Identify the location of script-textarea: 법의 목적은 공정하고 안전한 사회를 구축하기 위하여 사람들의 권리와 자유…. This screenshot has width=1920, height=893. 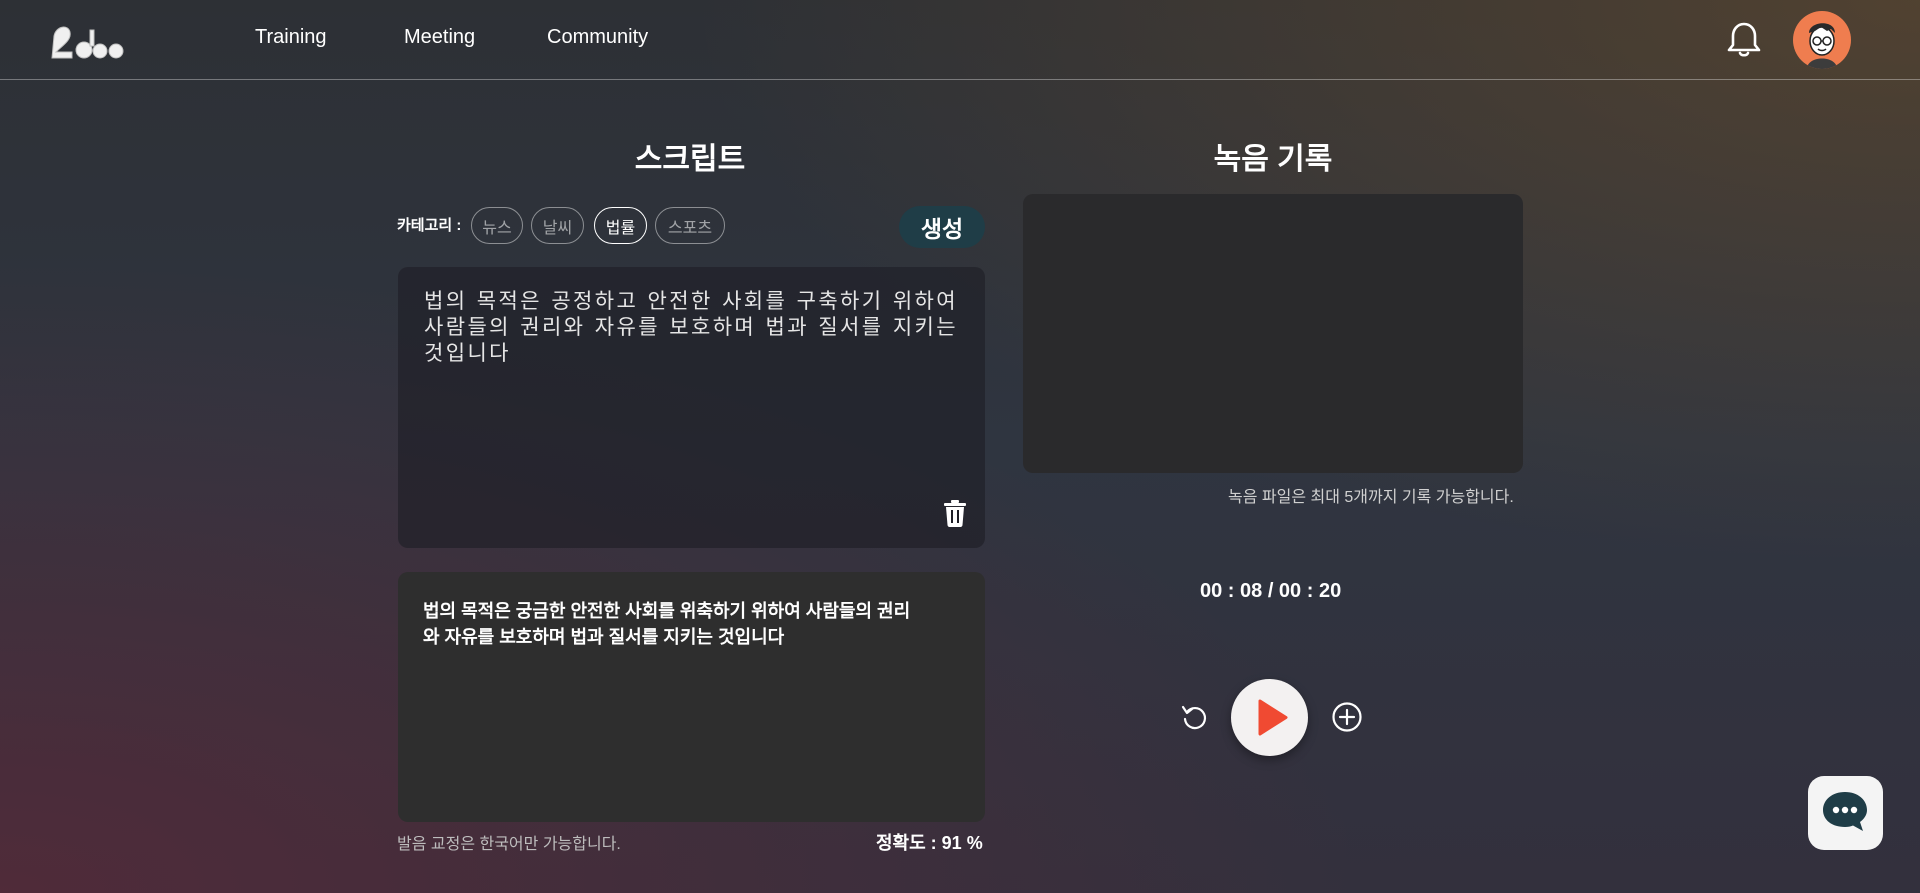
(691, 407).